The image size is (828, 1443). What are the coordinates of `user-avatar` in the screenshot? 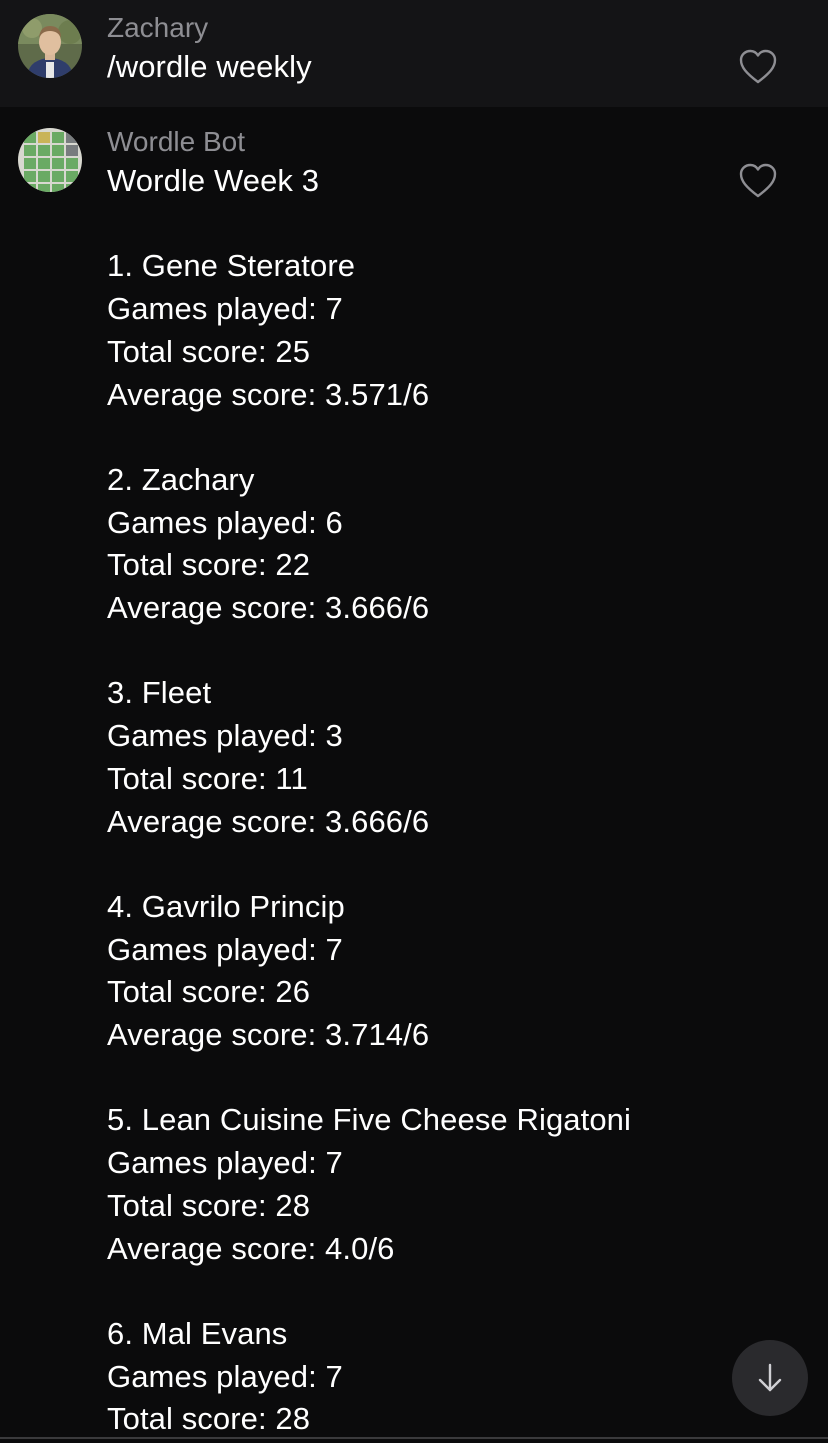 It's located at (50, 46).